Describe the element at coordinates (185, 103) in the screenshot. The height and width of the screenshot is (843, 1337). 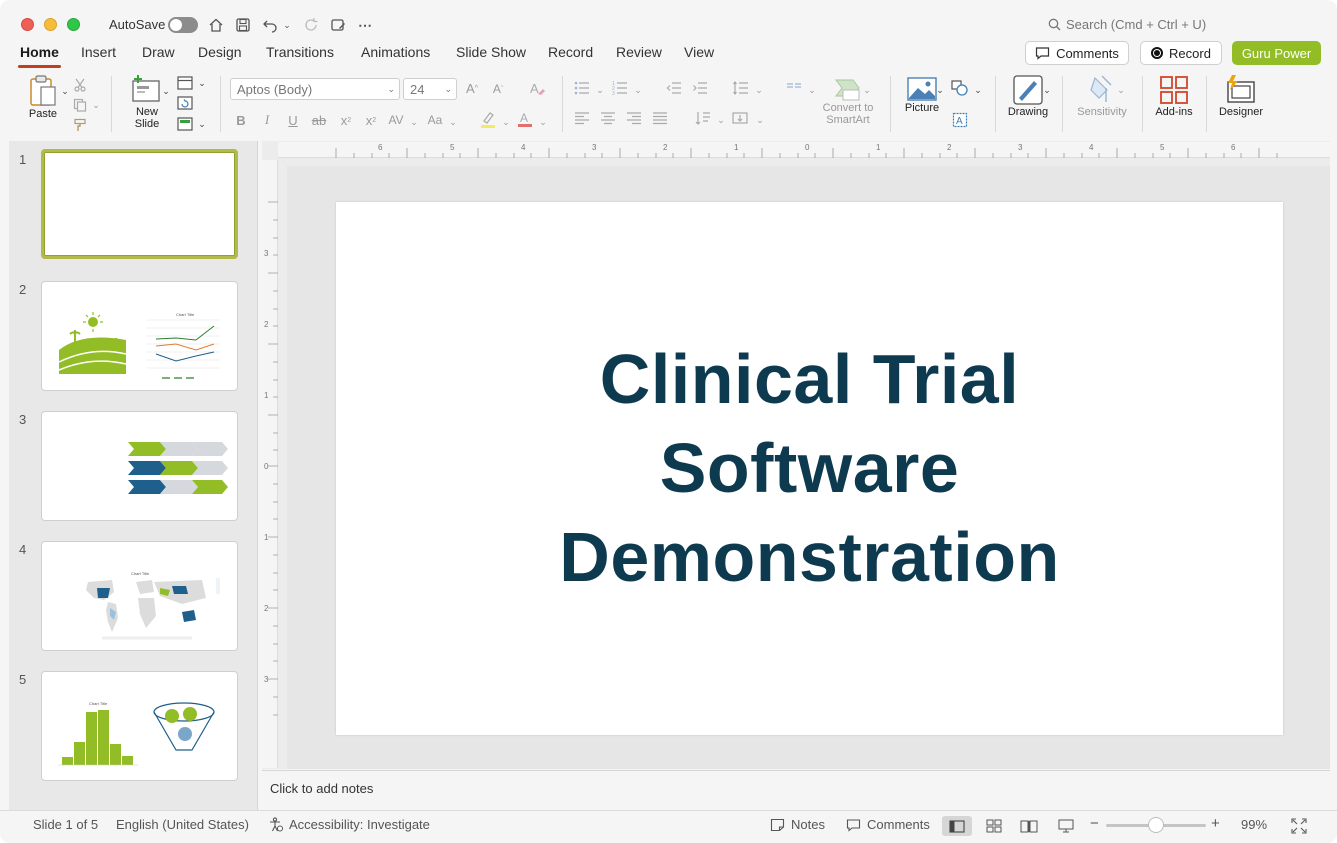
I see `reset-slide-icon` at that location.